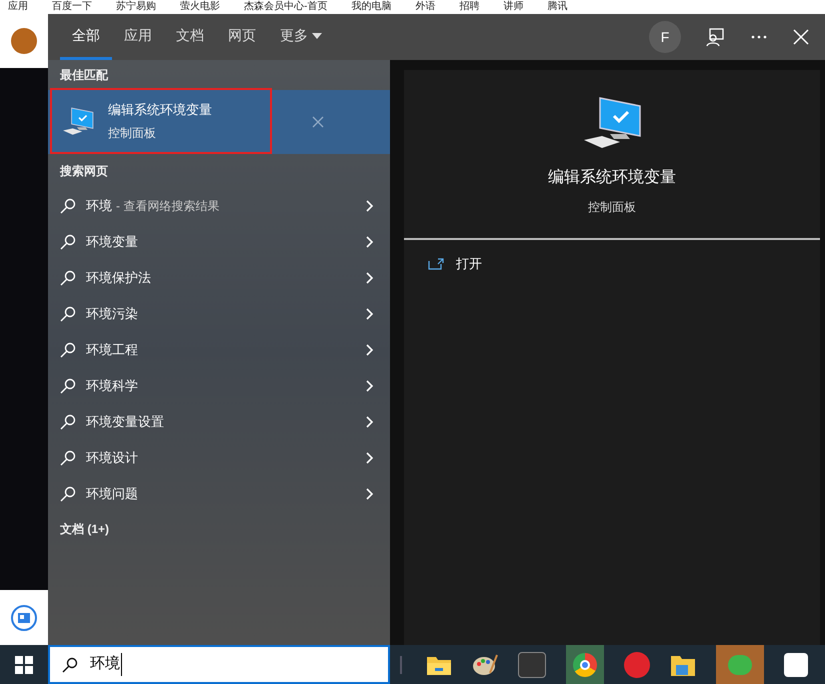 This screenshot has width=825, height=684. What do you see at coordinates (219, 242) in the screenshot?
I see `web-search-item: 环境变量` at bounding box center [219, 242].